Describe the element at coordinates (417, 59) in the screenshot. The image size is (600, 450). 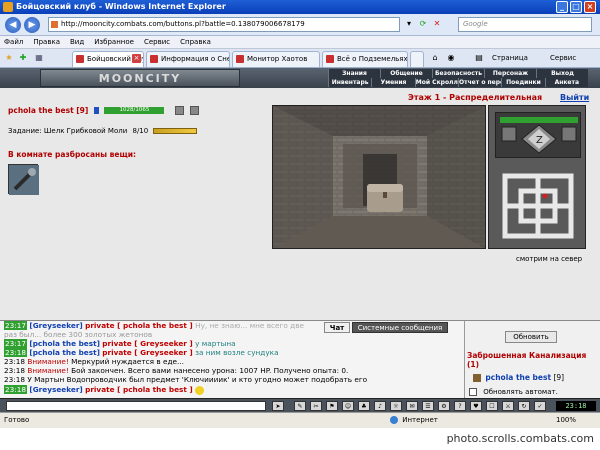
I see `new-tab-button` at that location.